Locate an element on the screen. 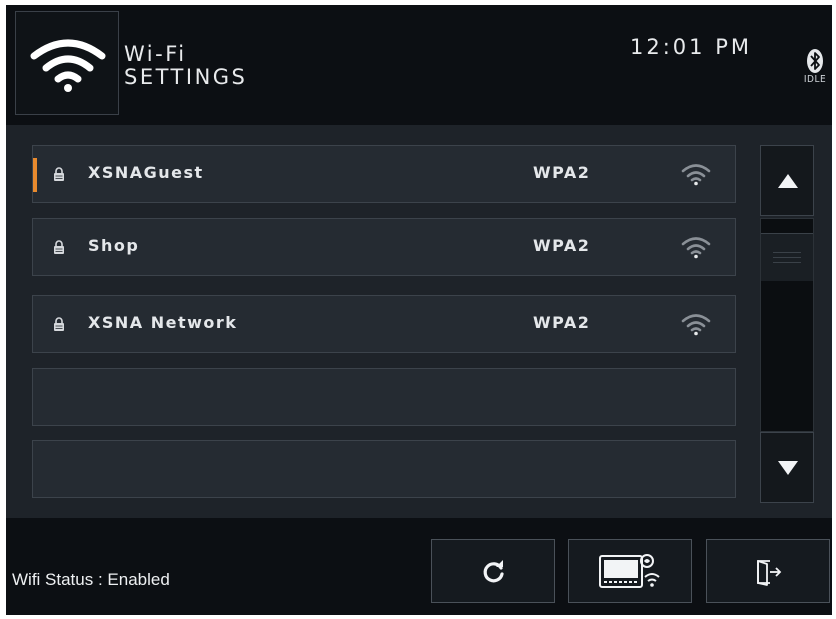  clock: 12:01 PM is located at coordinates (691, 47).